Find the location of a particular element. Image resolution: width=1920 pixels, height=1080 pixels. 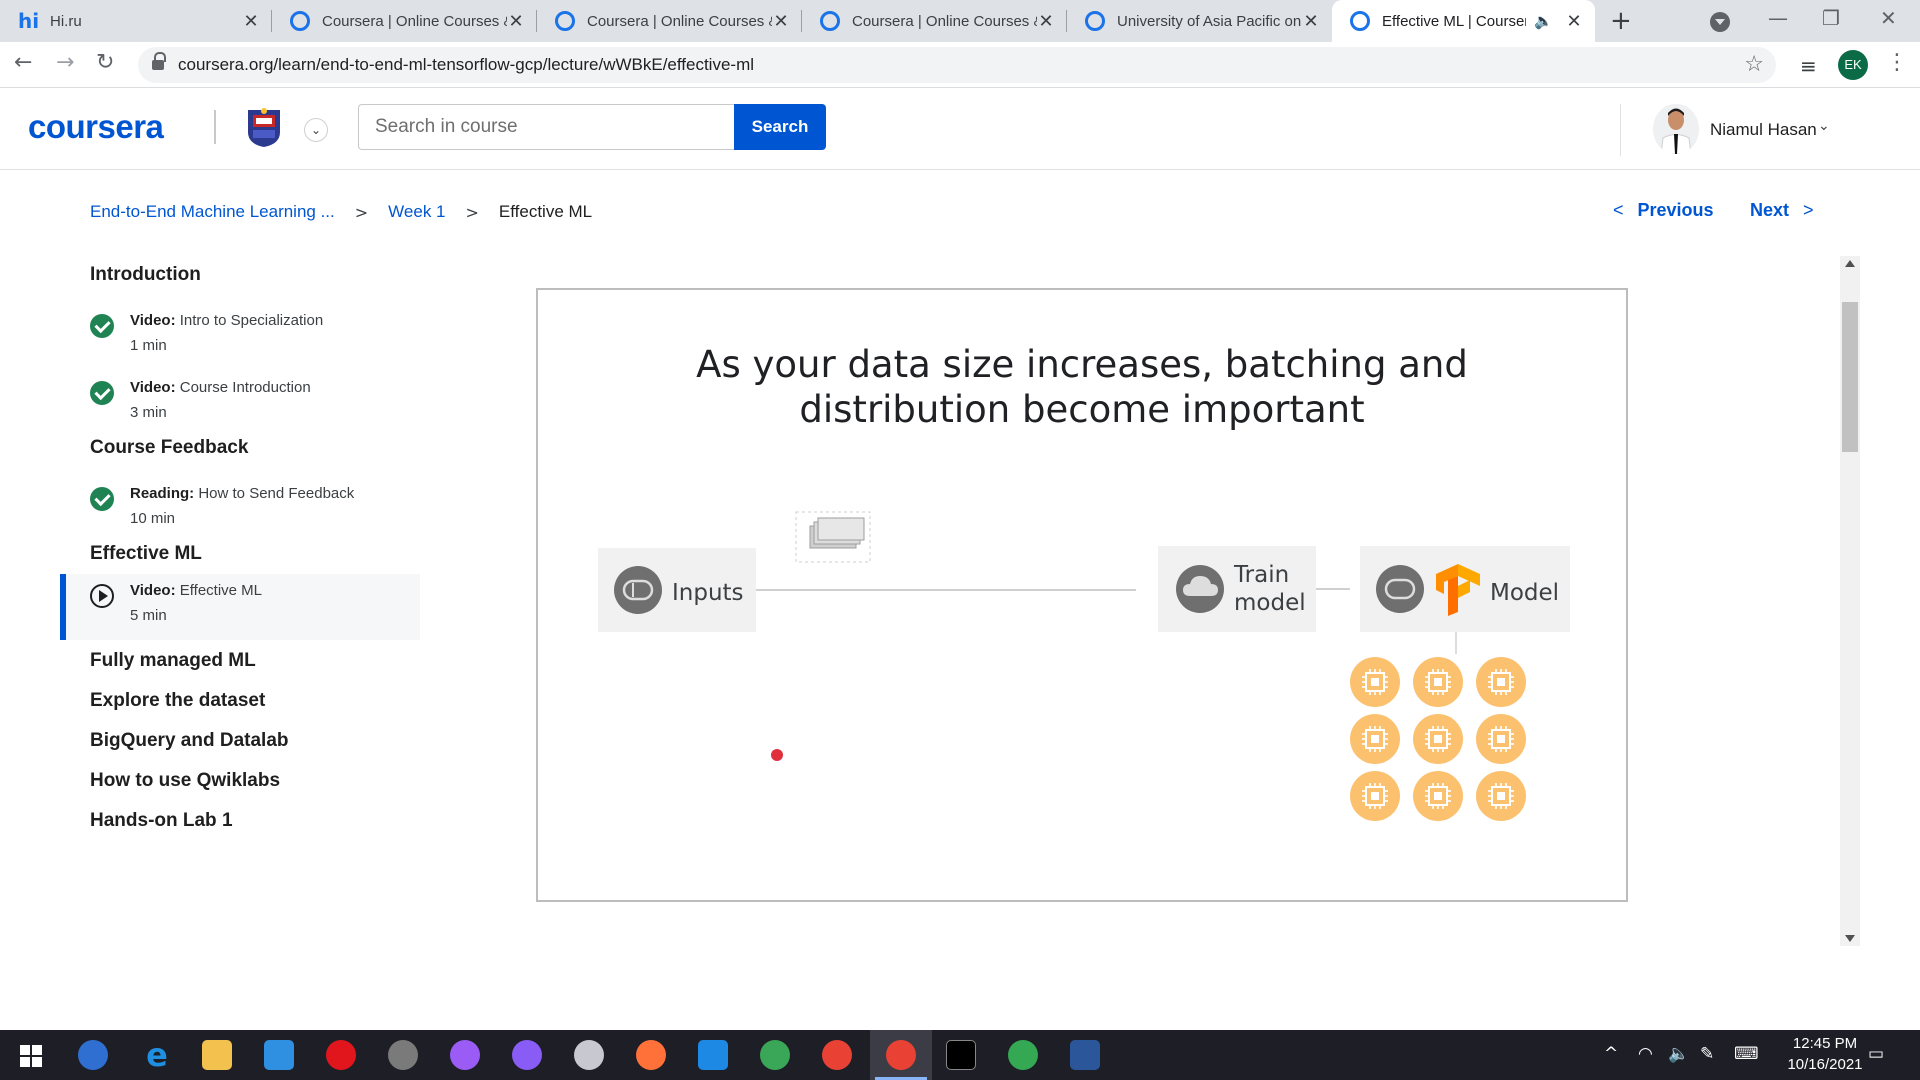

chrome-icon is located at coordinates (837, 1055).